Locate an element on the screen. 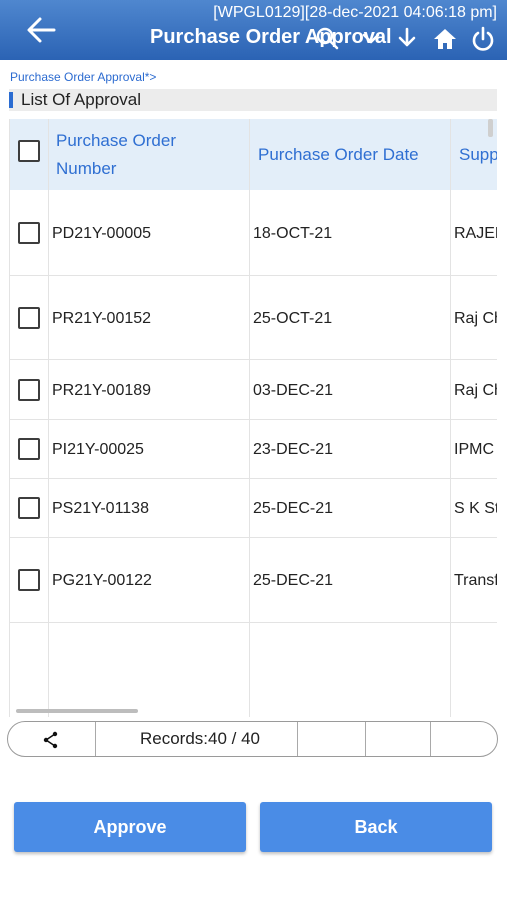  home-icon is located at coordinates (445, 39).